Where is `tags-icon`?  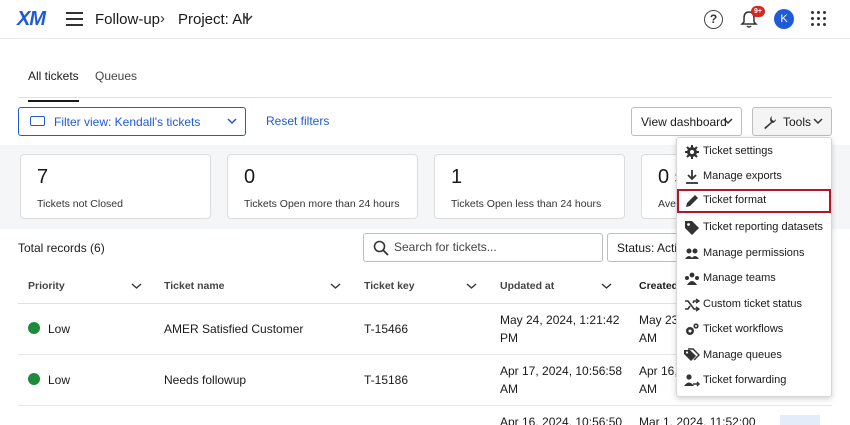
tags-icon is located at coordinates (692, 354).